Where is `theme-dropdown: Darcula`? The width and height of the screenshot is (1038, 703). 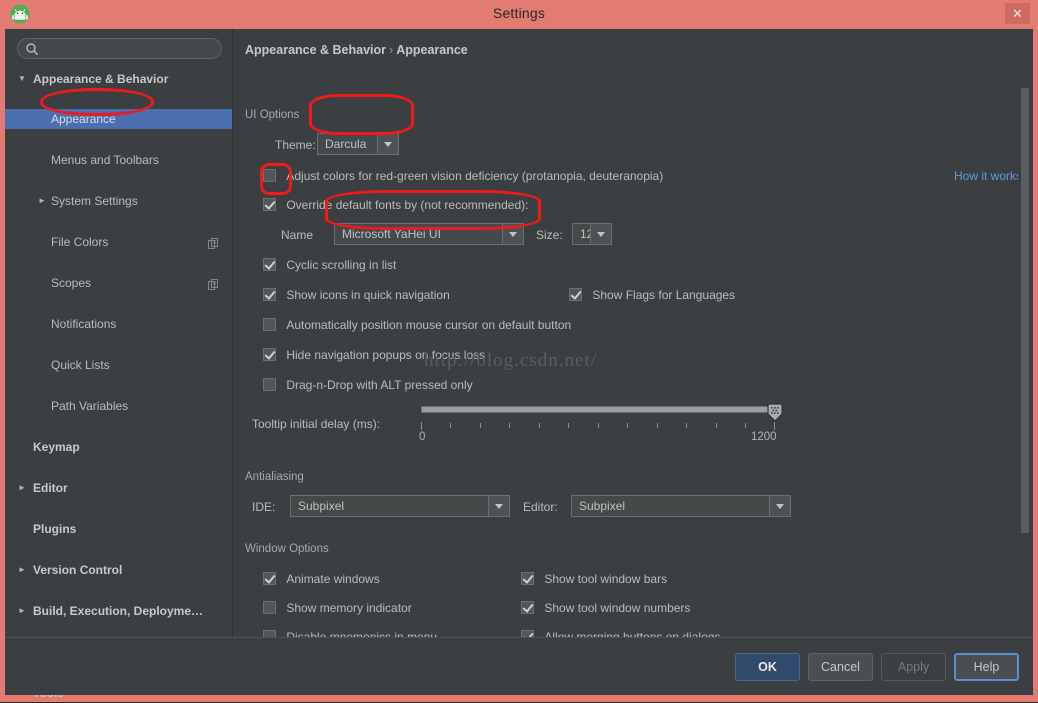 theme-dropdown: Darcula is located at coordinates (358, 144).